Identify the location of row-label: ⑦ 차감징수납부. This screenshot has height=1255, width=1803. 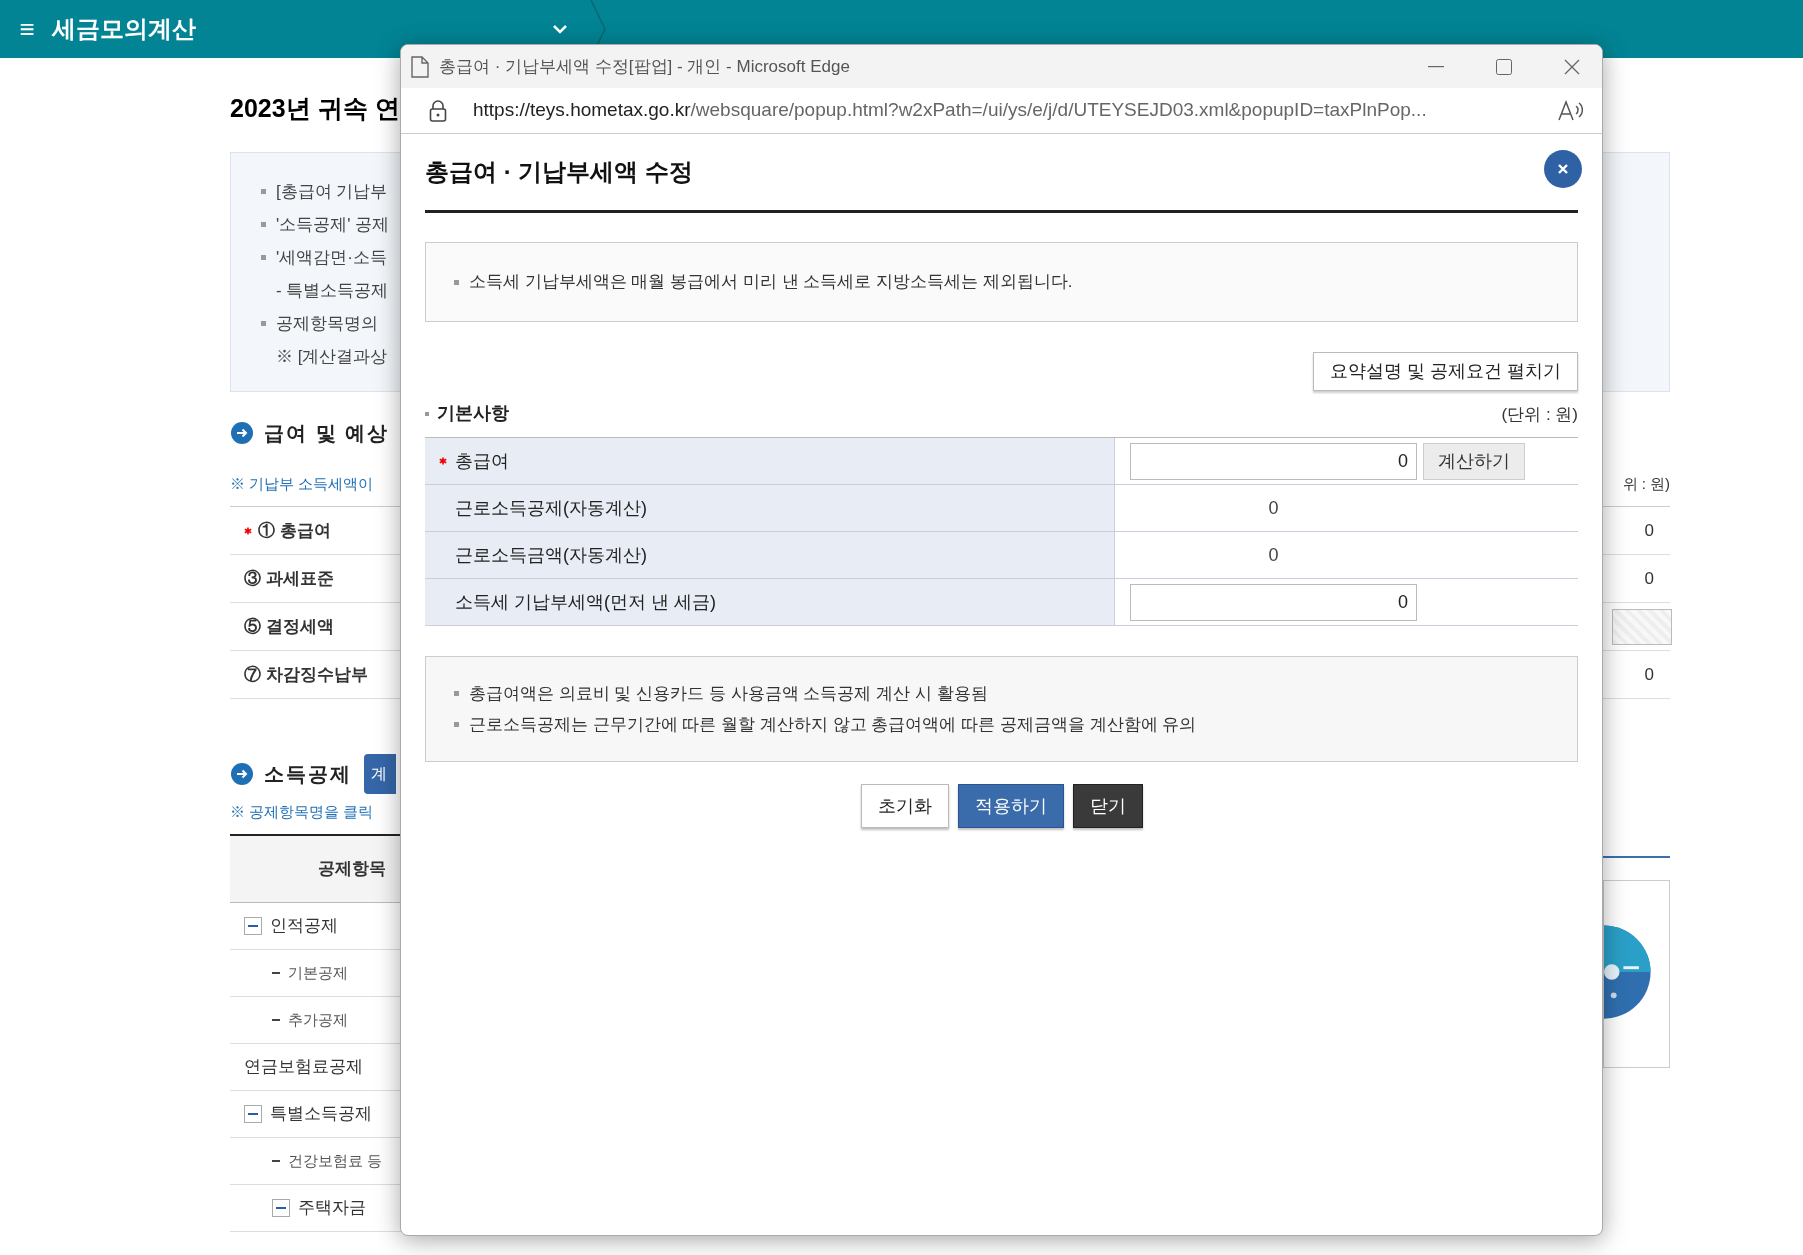
(306, 674).